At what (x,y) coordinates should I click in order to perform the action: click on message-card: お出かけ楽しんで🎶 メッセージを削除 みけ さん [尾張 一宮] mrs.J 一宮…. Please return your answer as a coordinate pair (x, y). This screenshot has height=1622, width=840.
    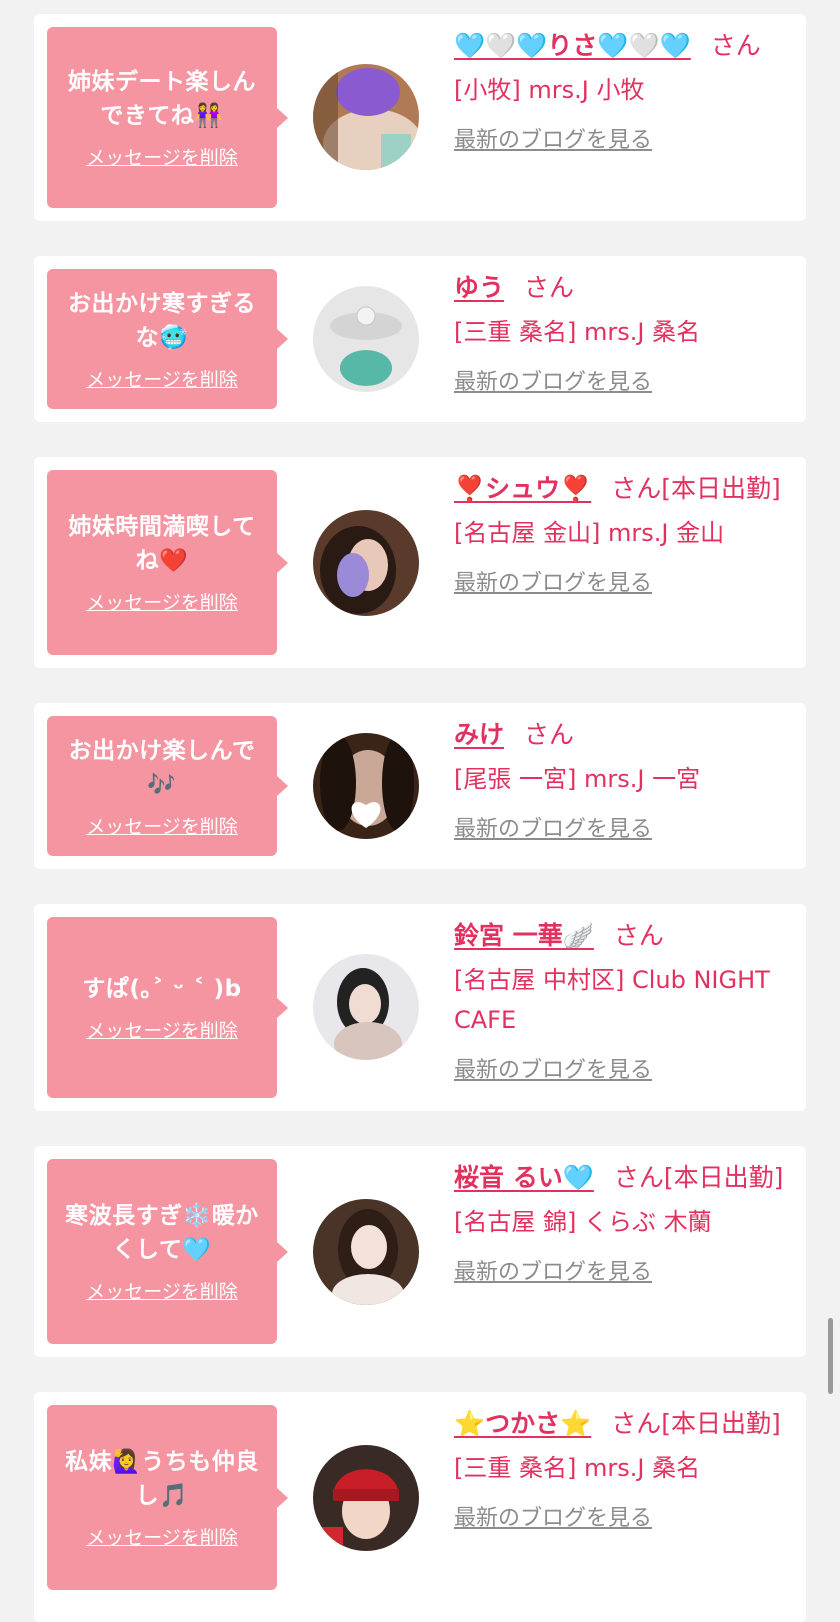
    Looking at the image, I should click on (420, 786).